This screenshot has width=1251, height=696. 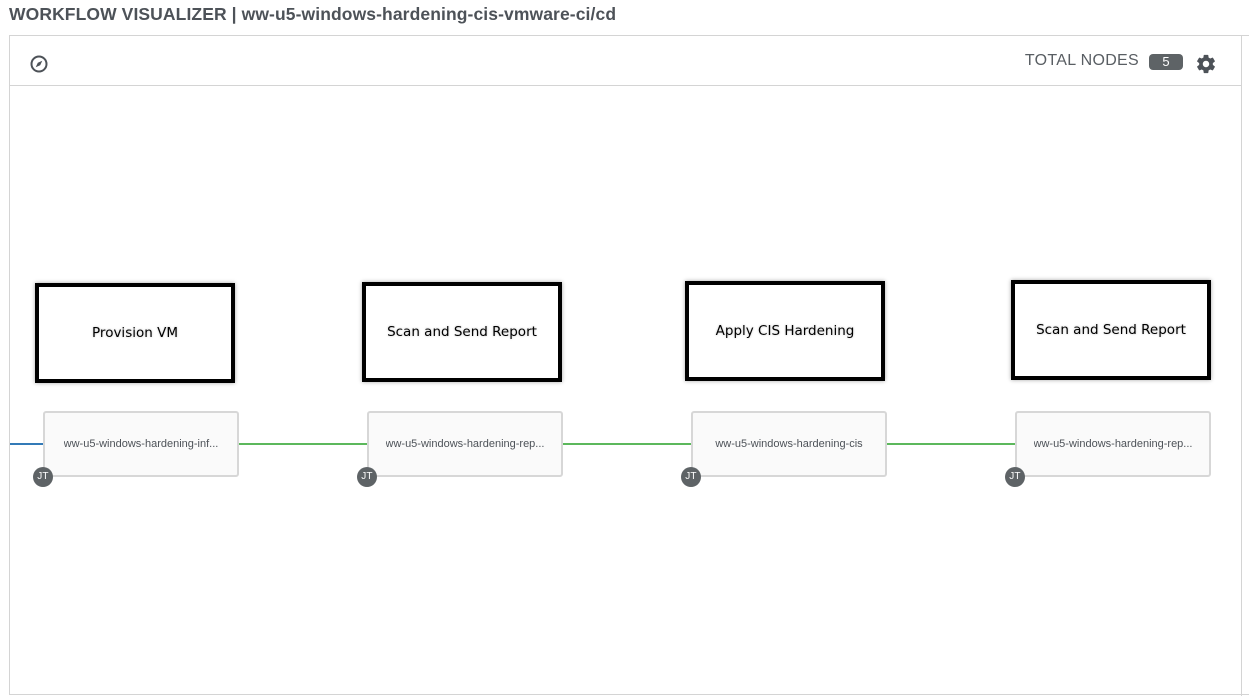 What do you see at coordinates (1166, 62) in the screenshot?
I see `total-nodes-count-badge: 5` at bounding box center [1166, 62].